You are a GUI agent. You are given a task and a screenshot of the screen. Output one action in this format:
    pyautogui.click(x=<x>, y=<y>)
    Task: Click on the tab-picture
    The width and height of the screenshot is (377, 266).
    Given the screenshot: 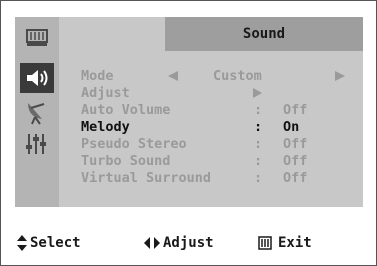 What is the action you would take?
    pyautogui.click(x=37, y=38)
    